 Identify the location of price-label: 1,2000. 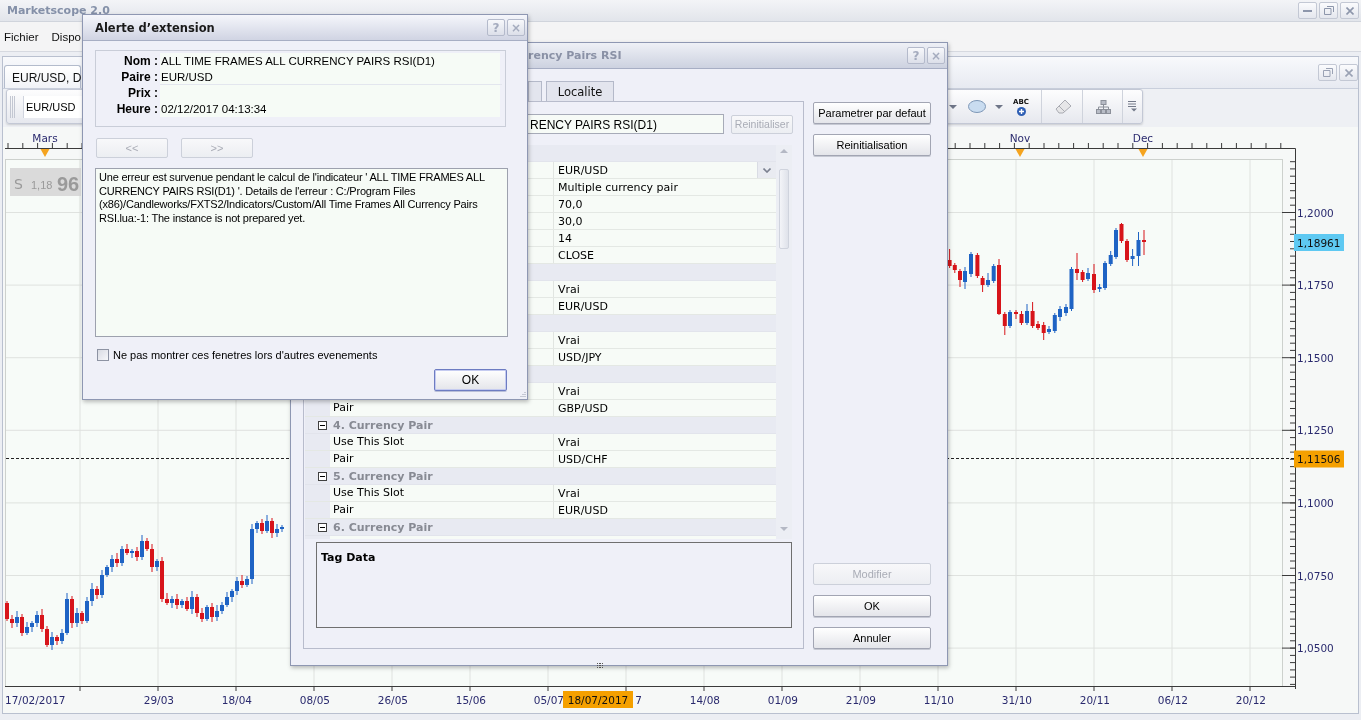
(1315, 212).